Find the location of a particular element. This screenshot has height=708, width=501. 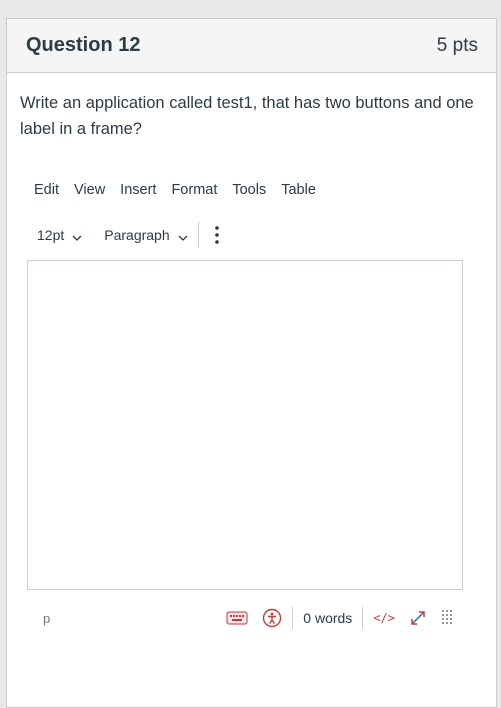

editor-statusbar: p 0 words </> is located at coordinates (245, 618).